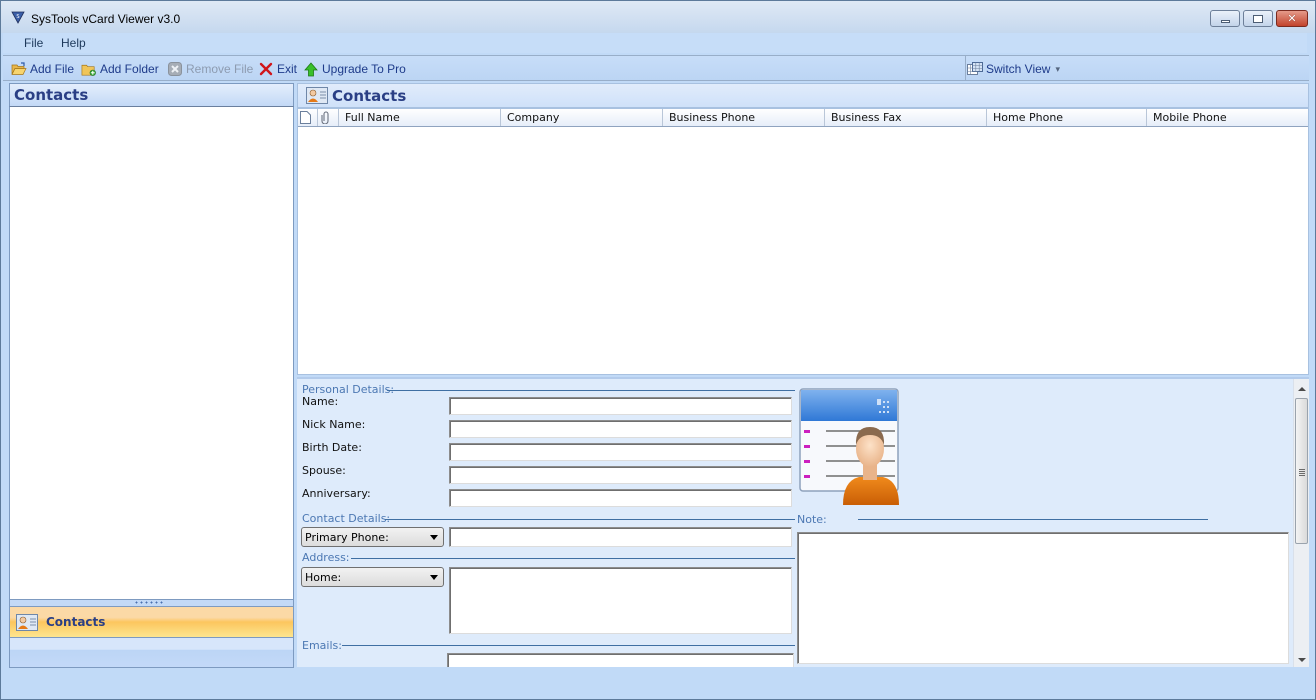  Describe the element at coordinates (620, 429) in the screenshot. I see `nick-name-field` at that location.